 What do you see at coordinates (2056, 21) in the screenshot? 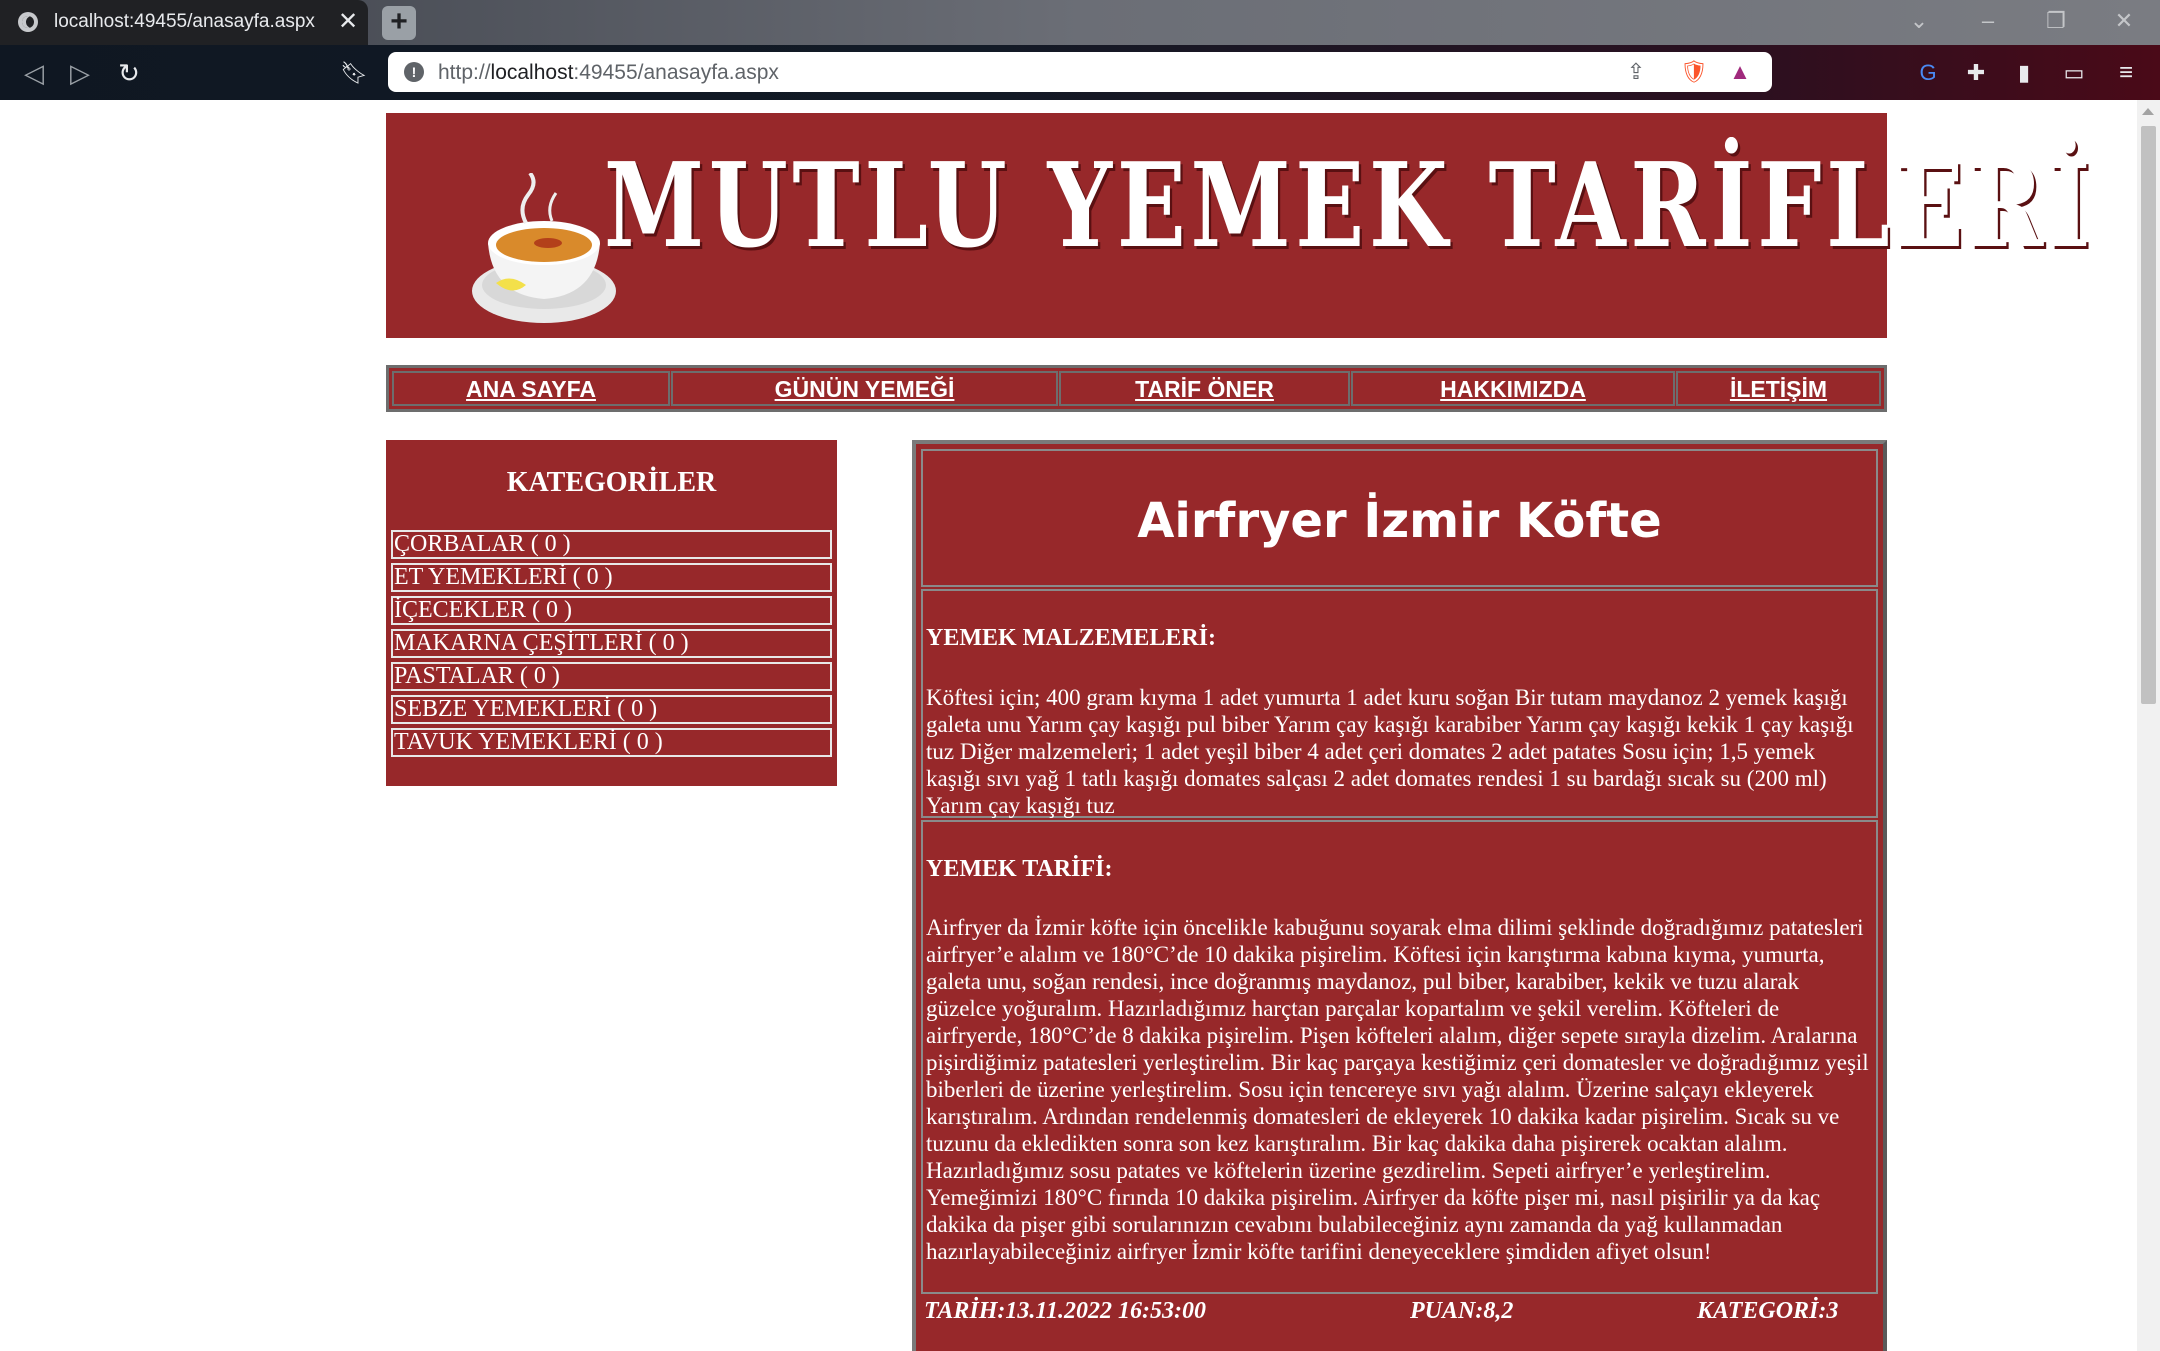
I see `restore-window-button: ❐` at bounding box center [2056, 21].